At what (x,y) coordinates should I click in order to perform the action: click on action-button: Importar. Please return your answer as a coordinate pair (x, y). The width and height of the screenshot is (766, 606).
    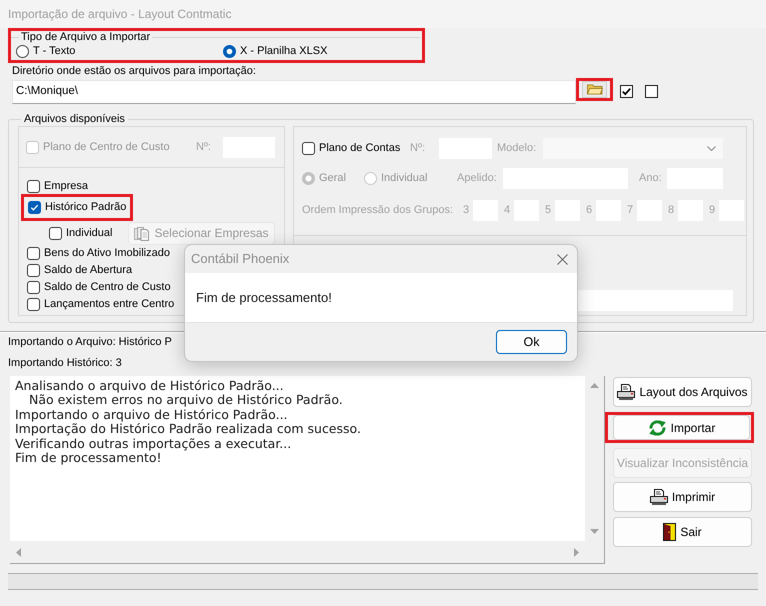
    Looking at the image, I should click on (681, 427).